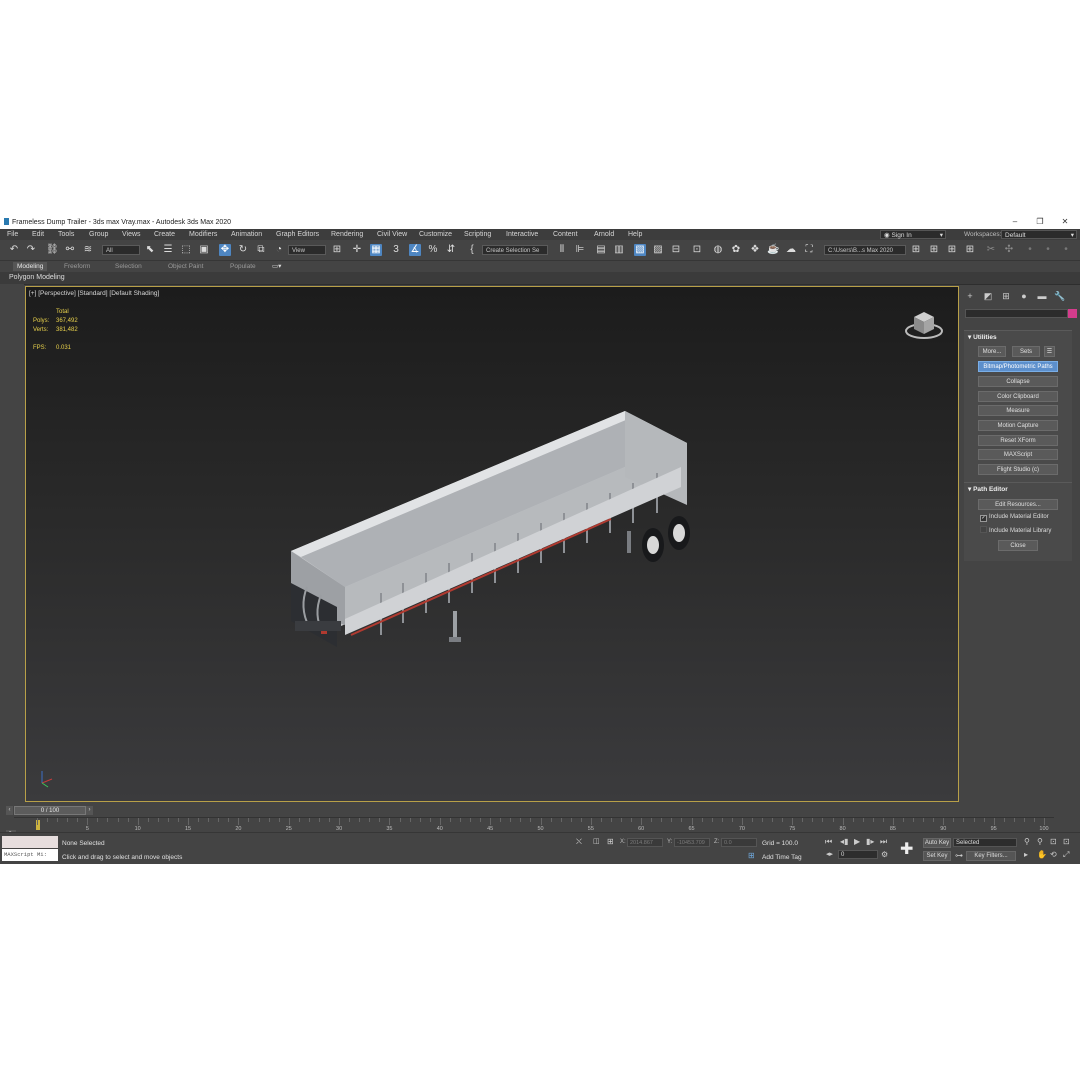 The height and width of the screenshot is (1080, 1080). What do you see at coordinates (610, 841) in the screenshot?
I see `absolute-mode-icon: ⊞` at bounding box center [610, 841].